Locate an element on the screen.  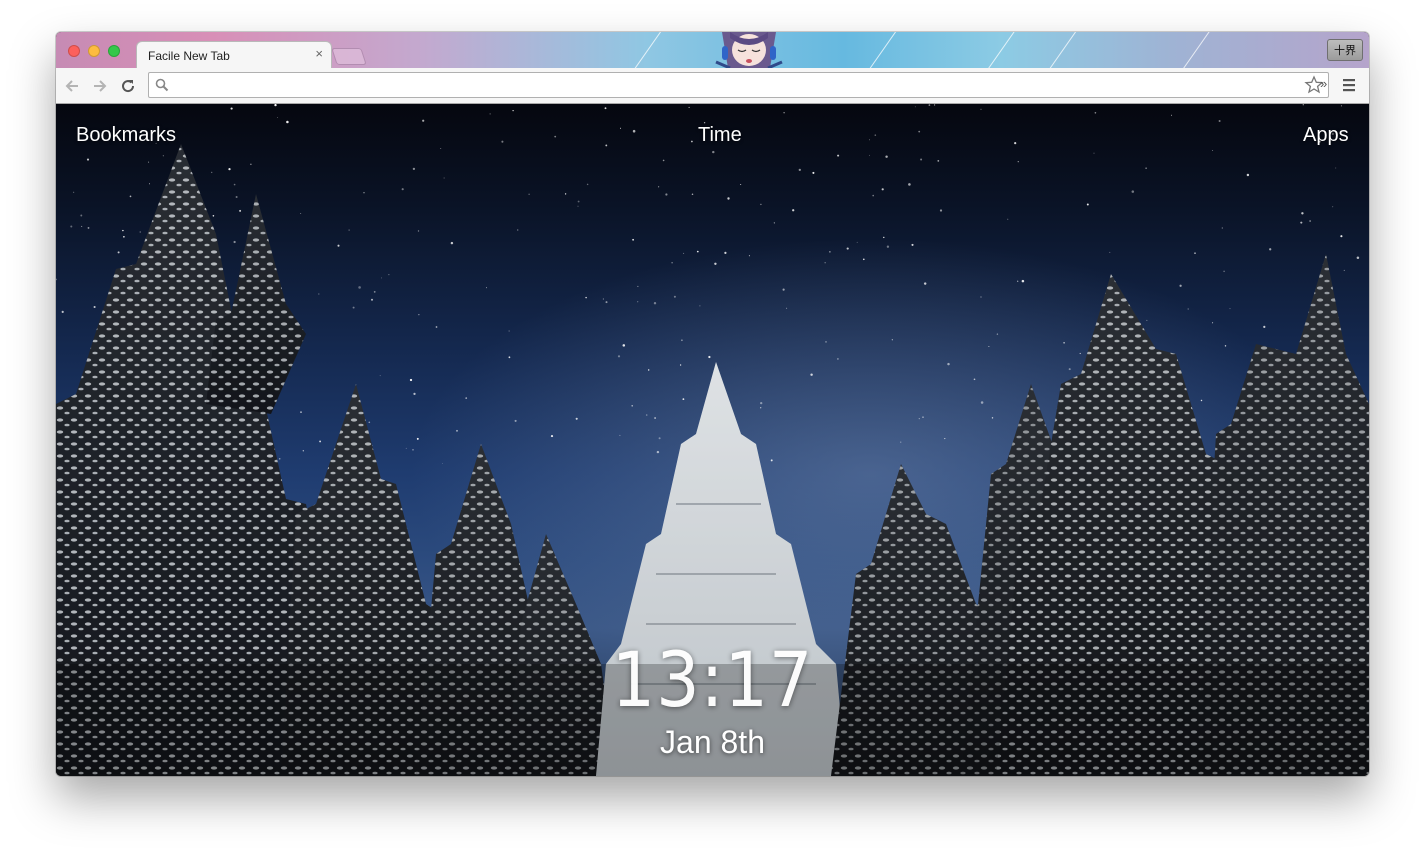
maximize-window-button is located at coordinates (114, 51).